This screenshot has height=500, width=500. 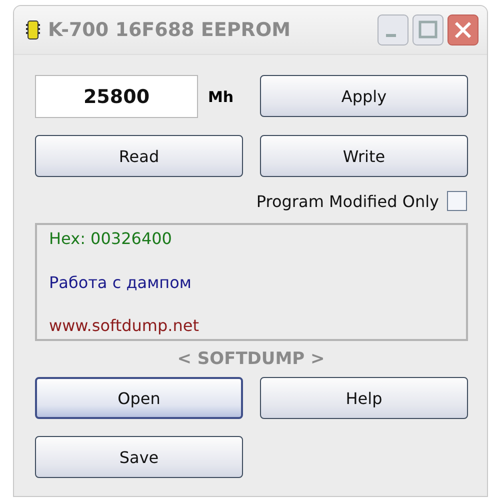 What do you see at coordinates (463, 30) in the screenshot?
I see `close-icon` at bounding box center [463, 30].